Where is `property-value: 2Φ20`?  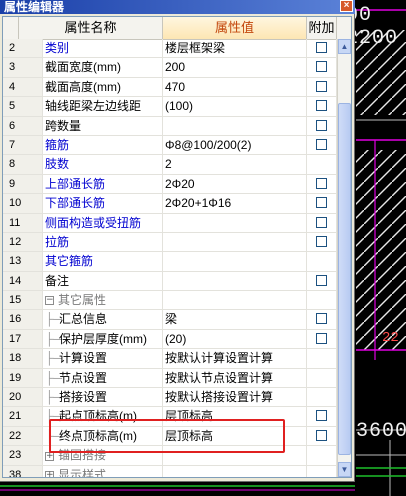
property-value: 2Φ20 is located at coordinates (235, 184).